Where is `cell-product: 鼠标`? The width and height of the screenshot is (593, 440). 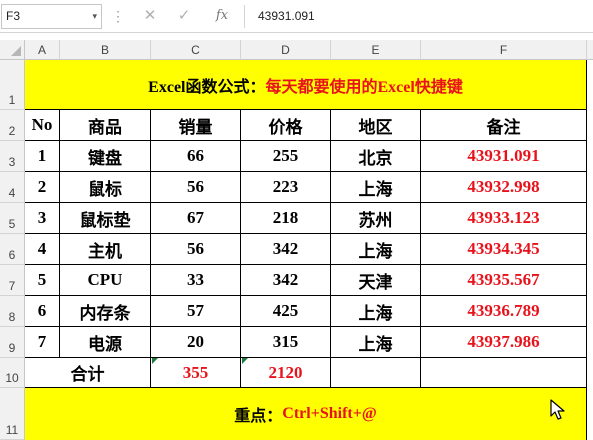 cell-product: 鼠标 is located at coordinates (105, 187).